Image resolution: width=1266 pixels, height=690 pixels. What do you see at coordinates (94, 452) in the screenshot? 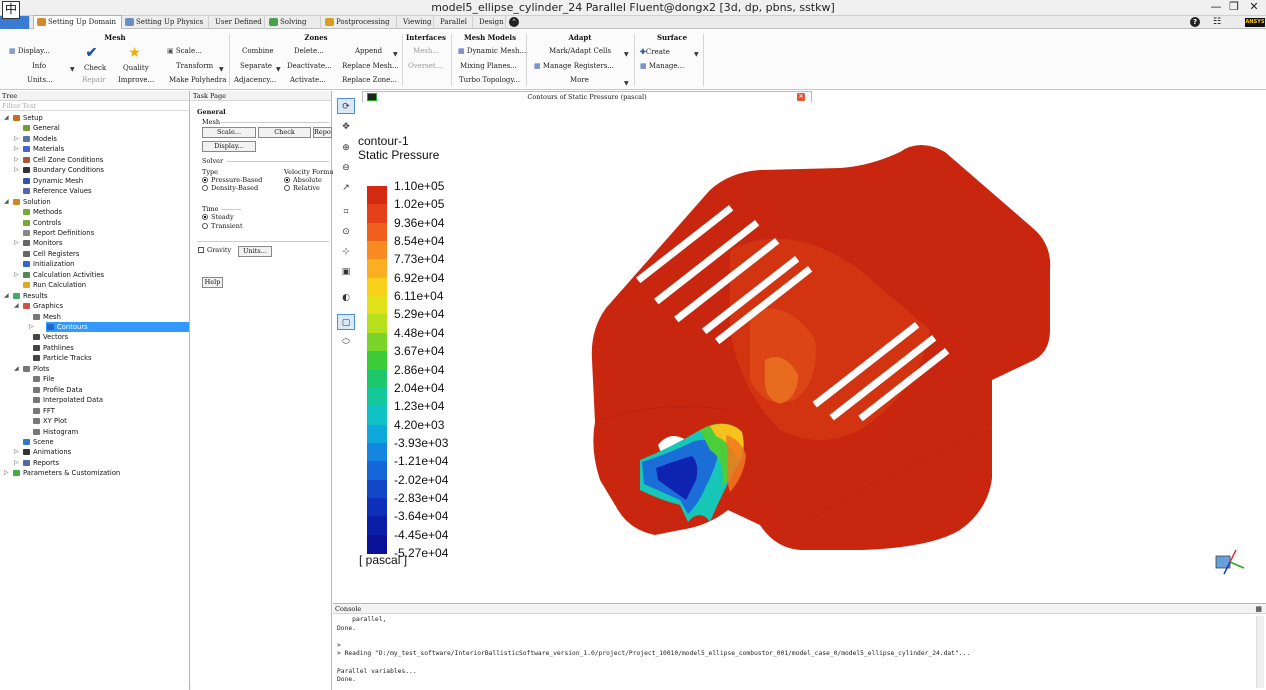
I see `tree-item-animations: ▷ Animations` at bounding box center [94, 452].